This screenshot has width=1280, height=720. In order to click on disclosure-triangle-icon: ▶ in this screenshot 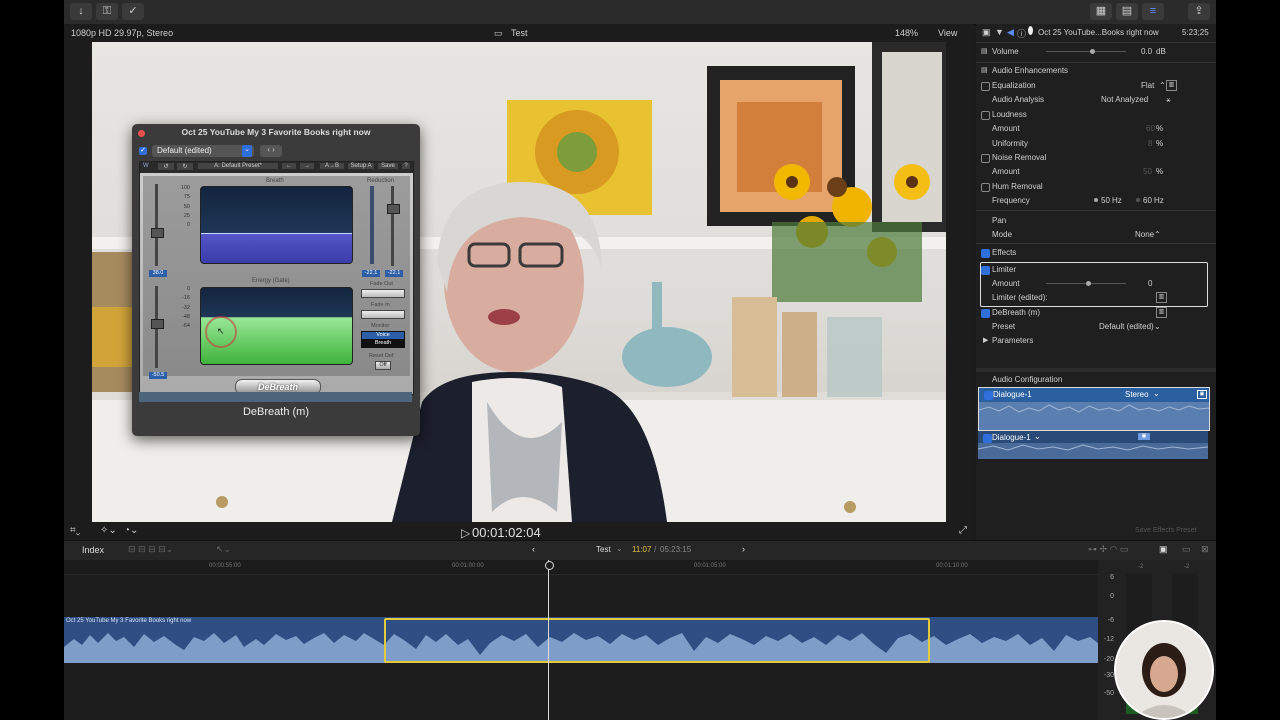, I will do `click(985, 340)`.